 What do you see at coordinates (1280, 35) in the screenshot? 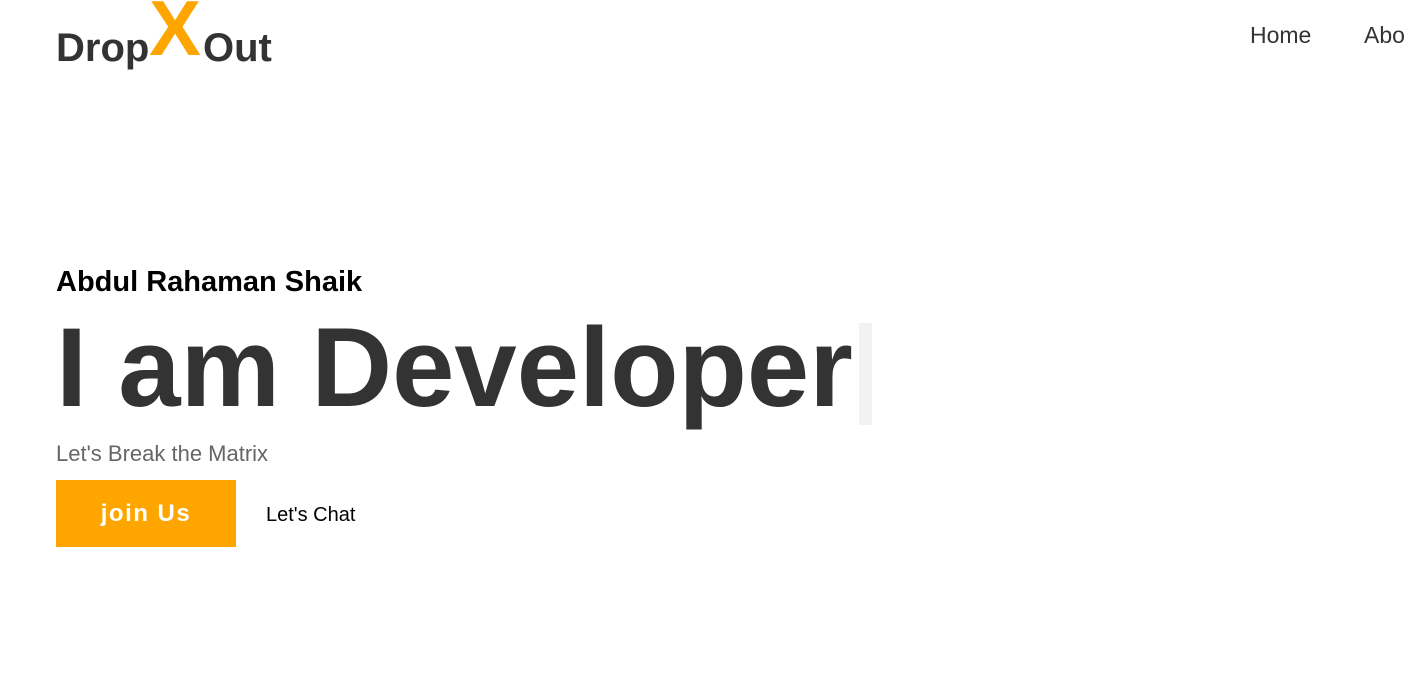
I see `nav-item-home: Home` at bounding box center [1280, 35].